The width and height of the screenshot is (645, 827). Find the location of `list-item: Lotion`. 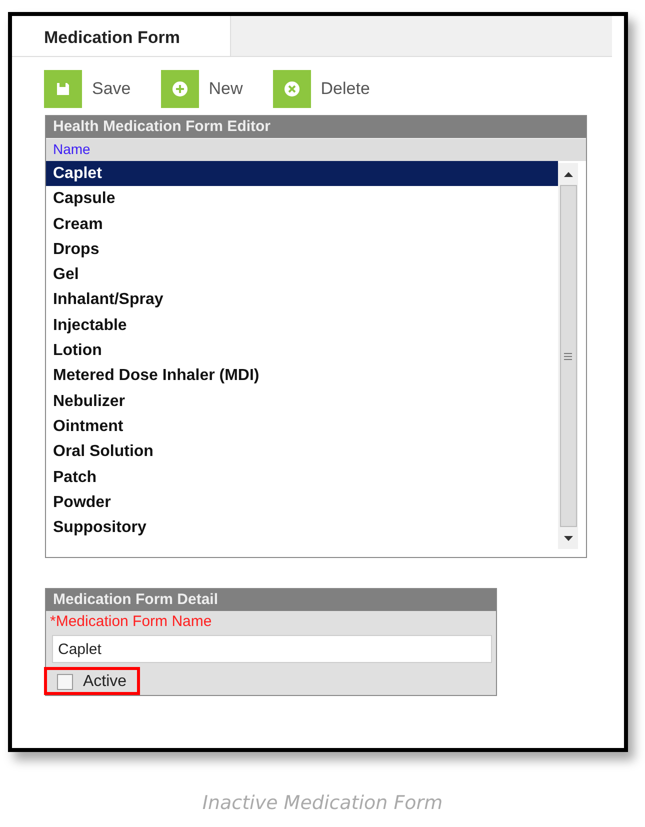

list-item: Lotion is located at coordinates (302, 351).